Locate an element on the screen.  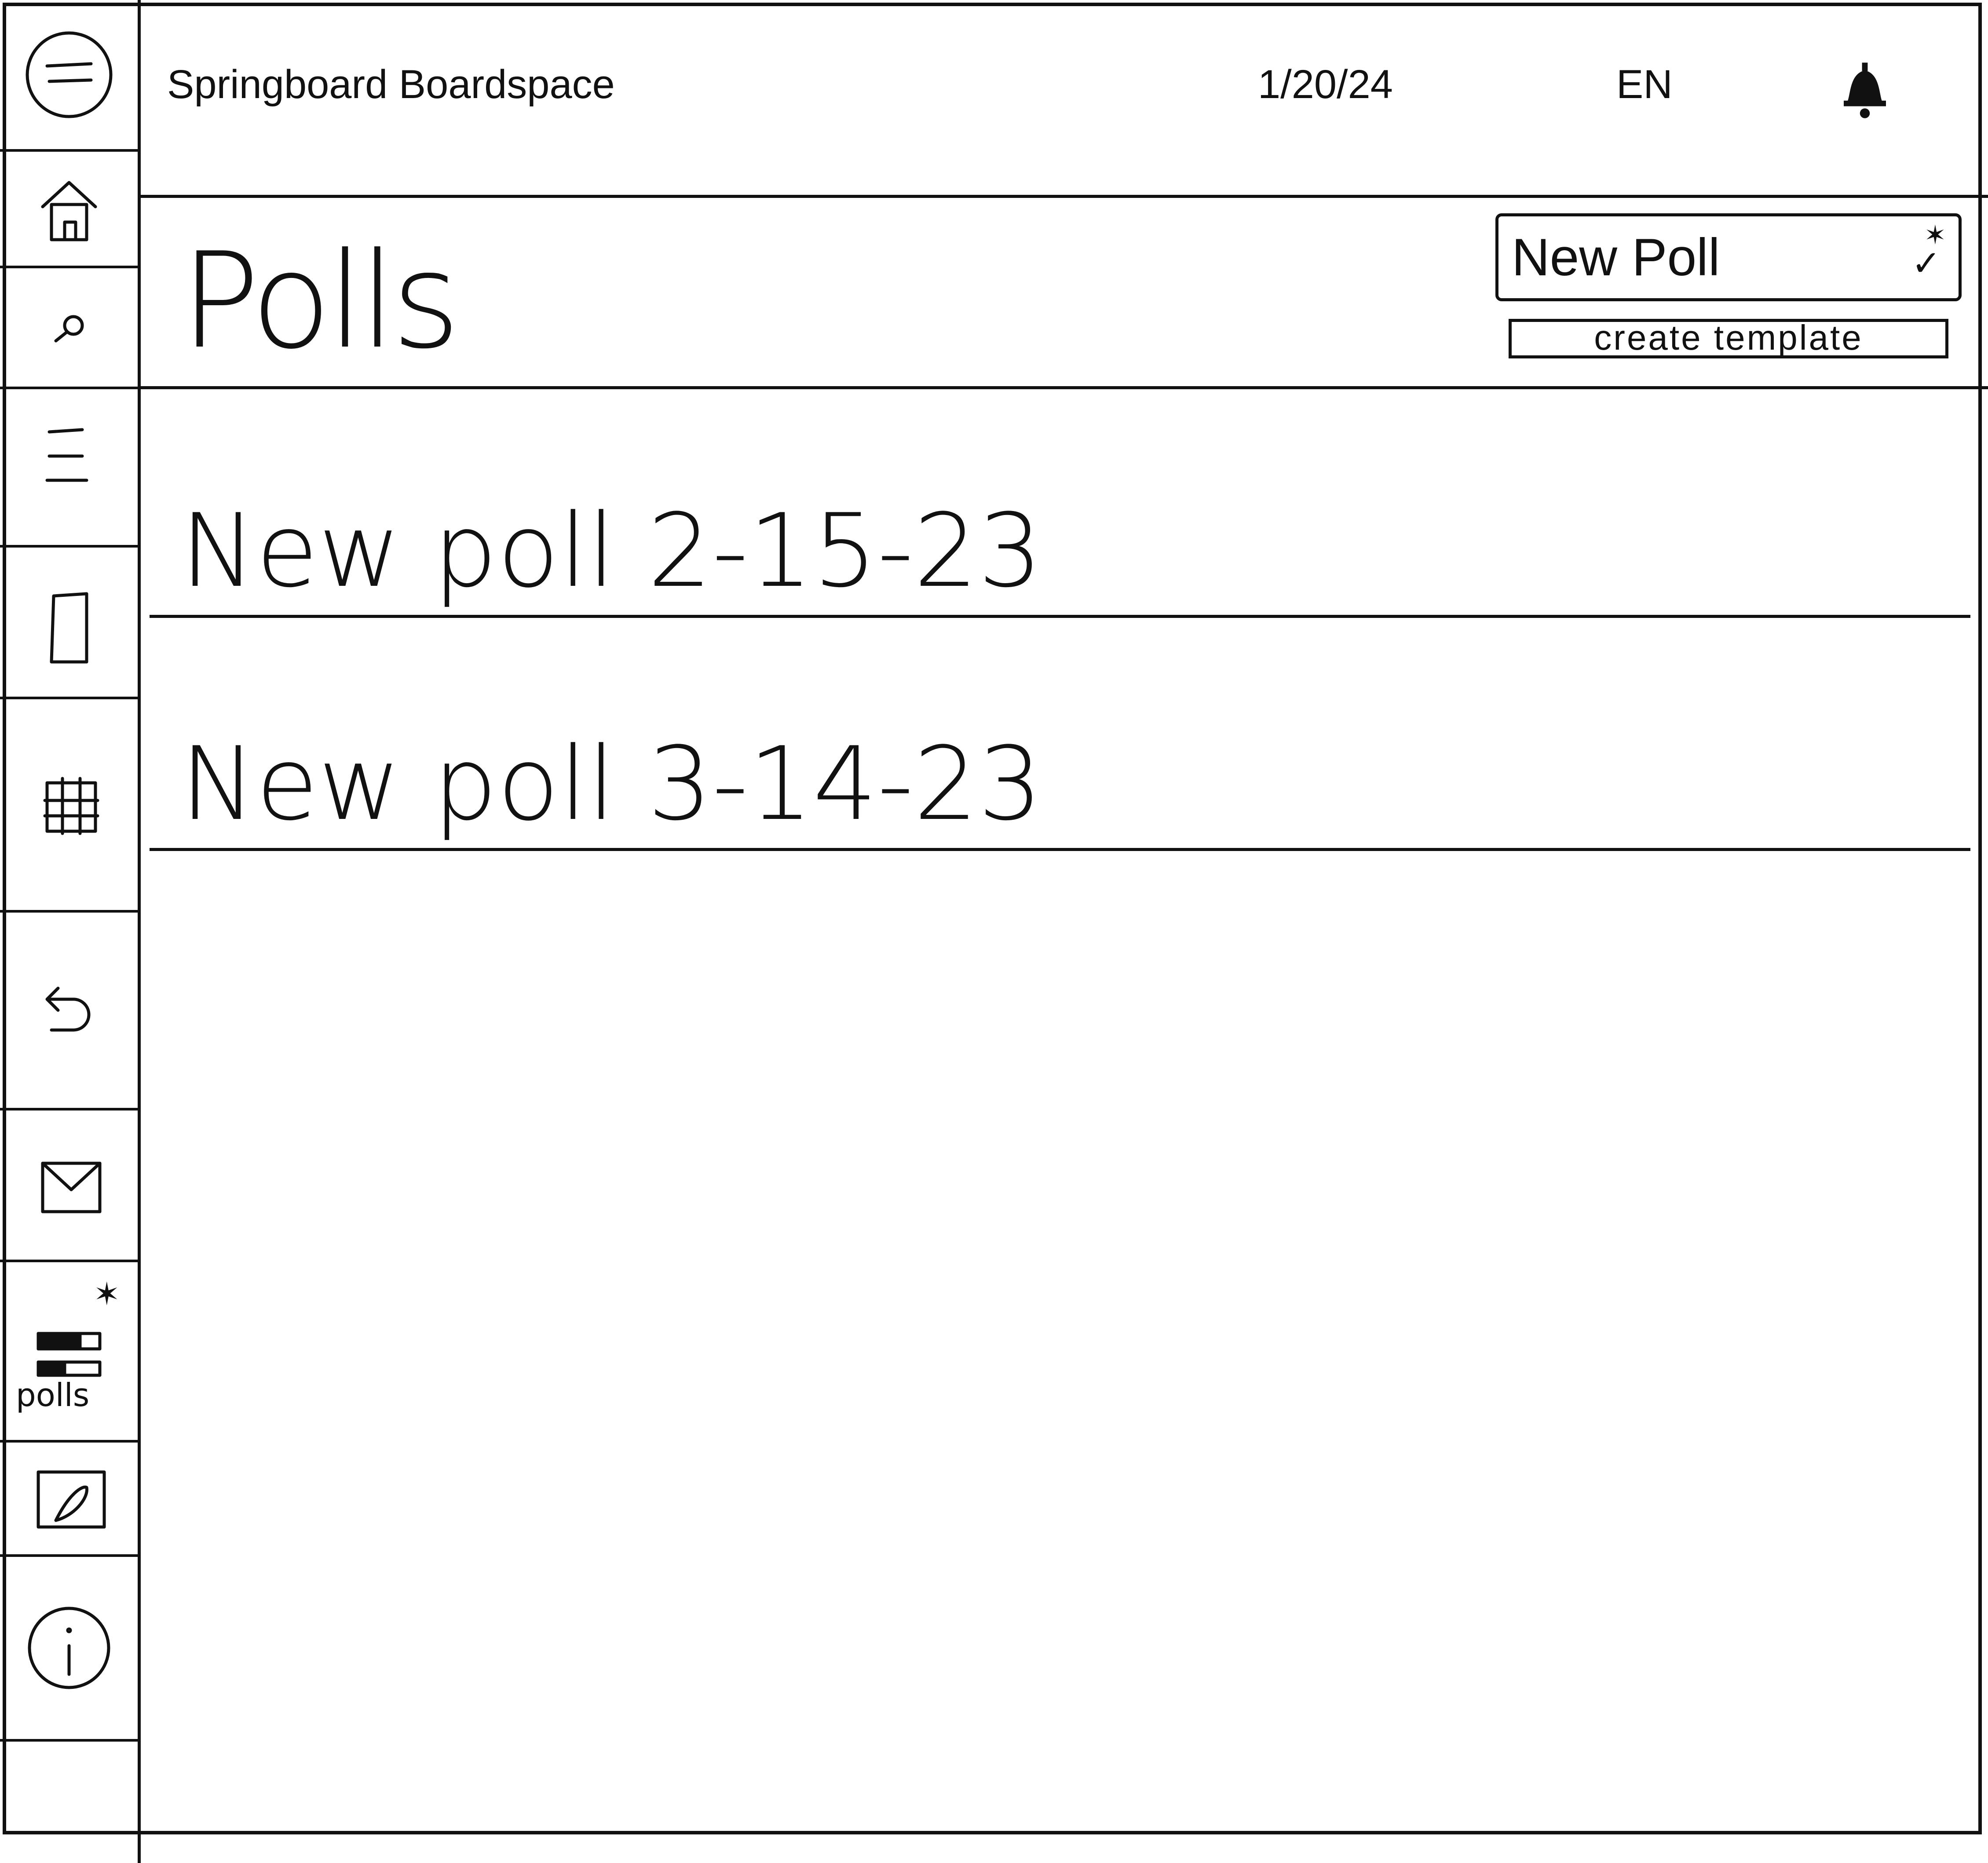
sidebar-item-documents is located at coordinates (69, 623).